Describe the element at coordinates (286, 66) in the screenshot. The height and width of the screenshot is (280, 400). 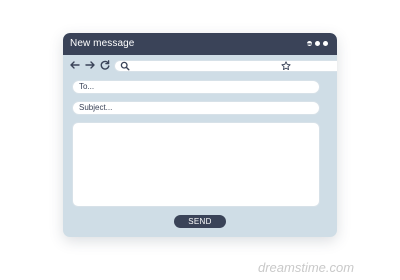
I see `star-icon` at that location.